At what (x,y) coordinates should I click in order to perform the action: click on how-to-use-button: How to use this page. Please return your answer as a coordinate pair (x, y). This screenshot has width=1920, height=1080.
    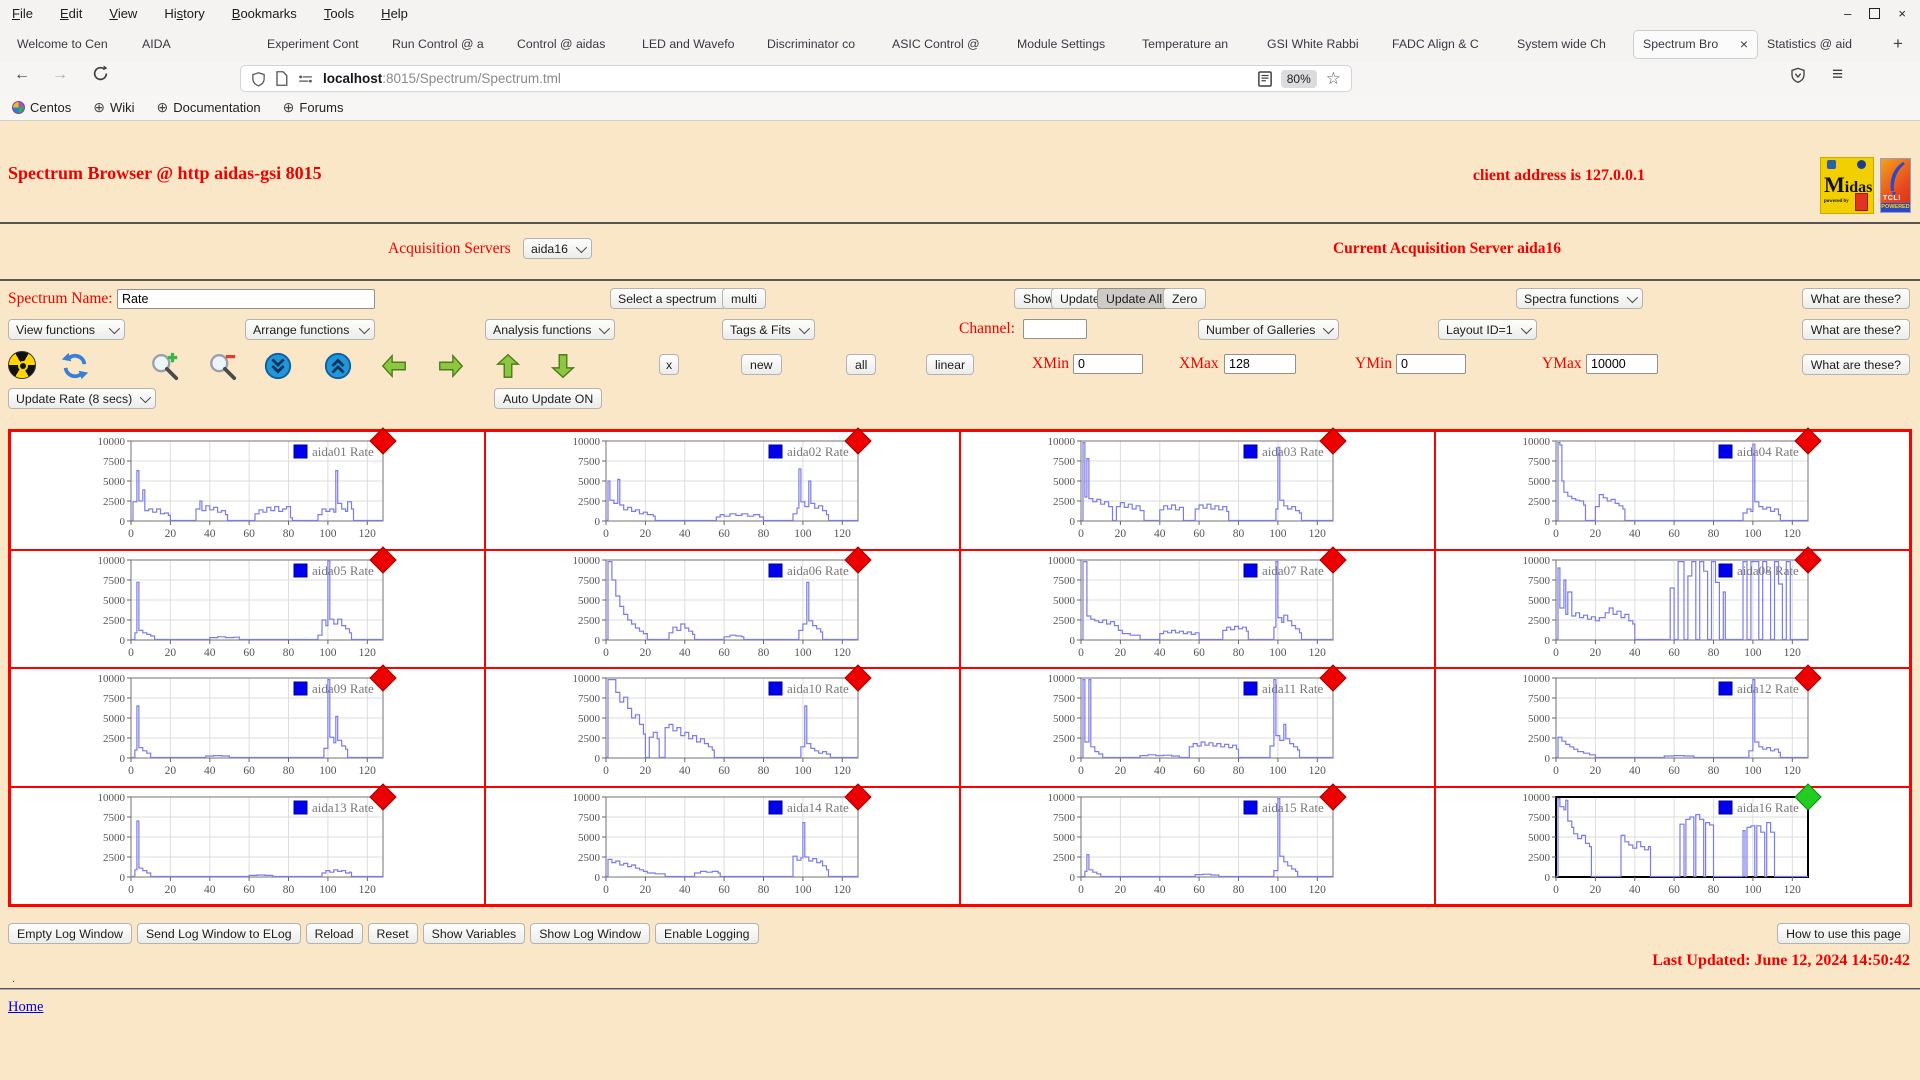
    Looking at the image, I should click on (1843, 933).